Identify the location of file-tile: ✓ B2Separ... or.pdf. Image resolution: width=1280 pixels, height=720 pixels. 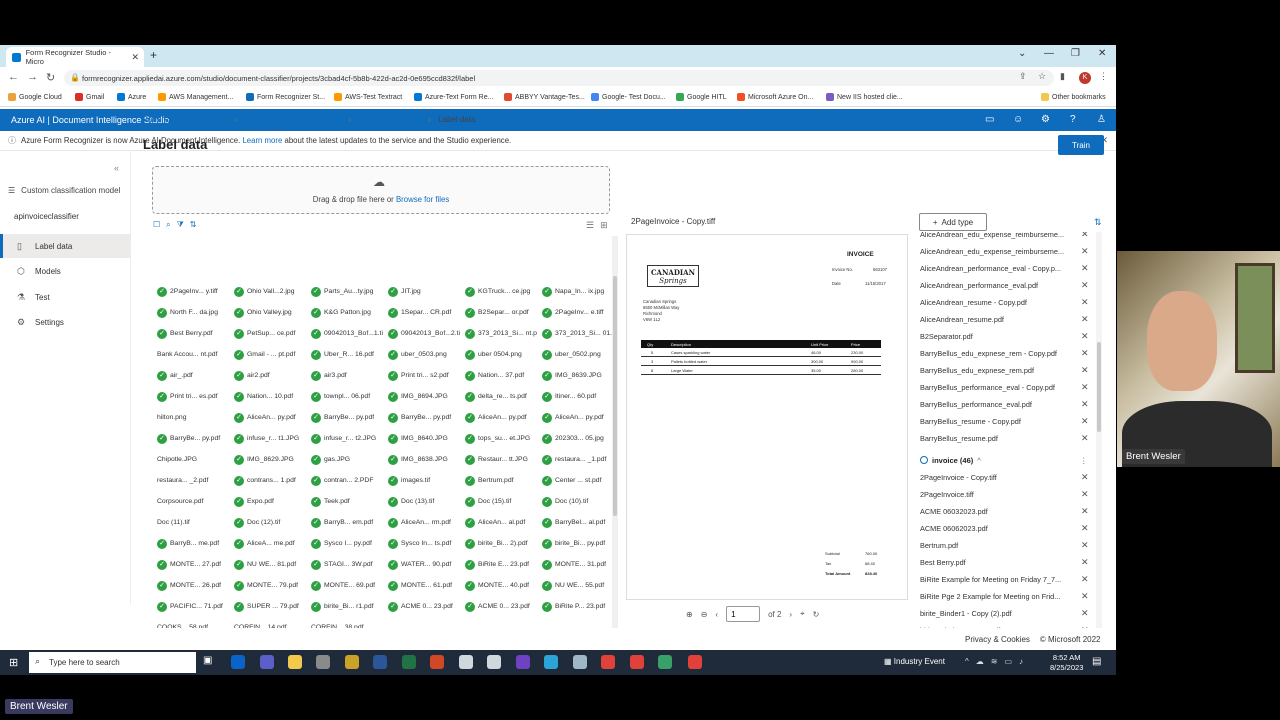
(501, 312).